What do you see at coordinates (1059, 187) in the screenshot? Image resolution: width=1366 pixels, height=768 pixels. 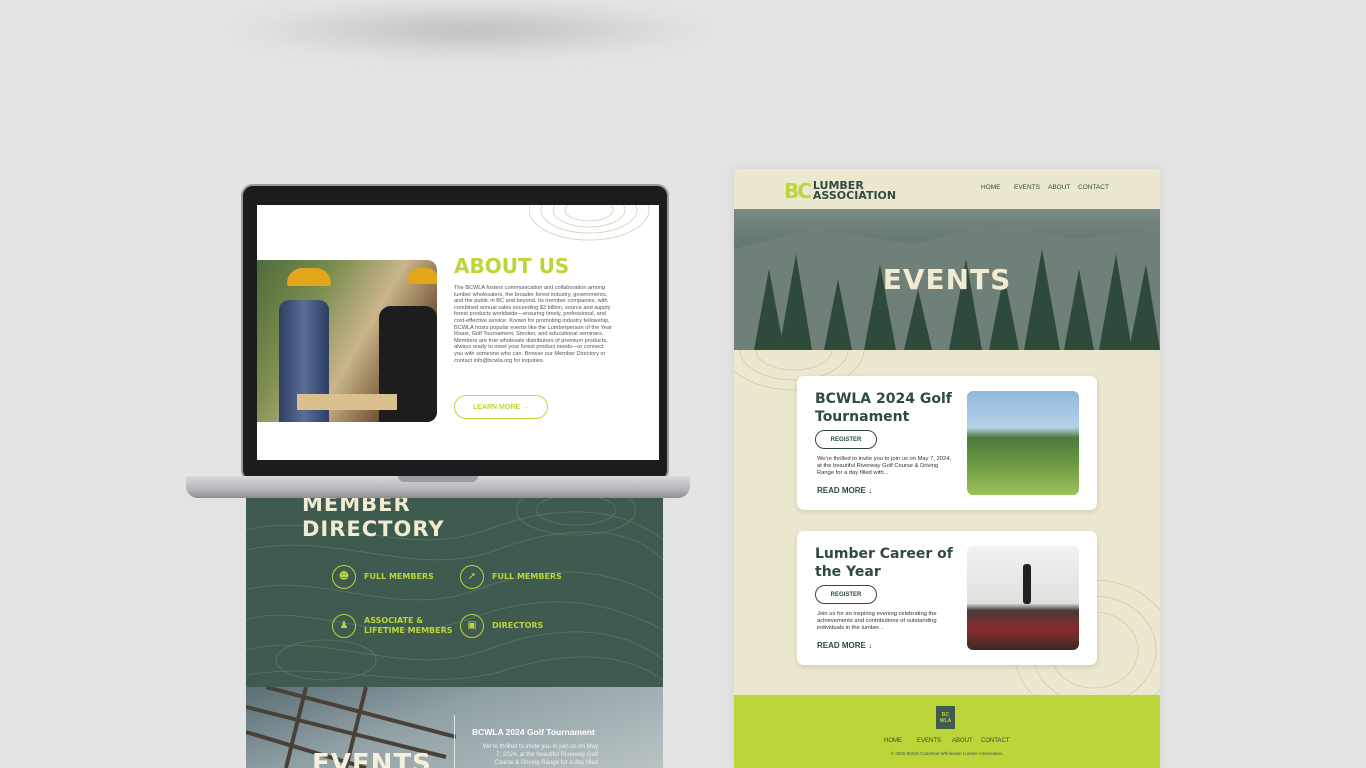 I see `nav-about: ABOUT` at bounding box center [1059, 187].